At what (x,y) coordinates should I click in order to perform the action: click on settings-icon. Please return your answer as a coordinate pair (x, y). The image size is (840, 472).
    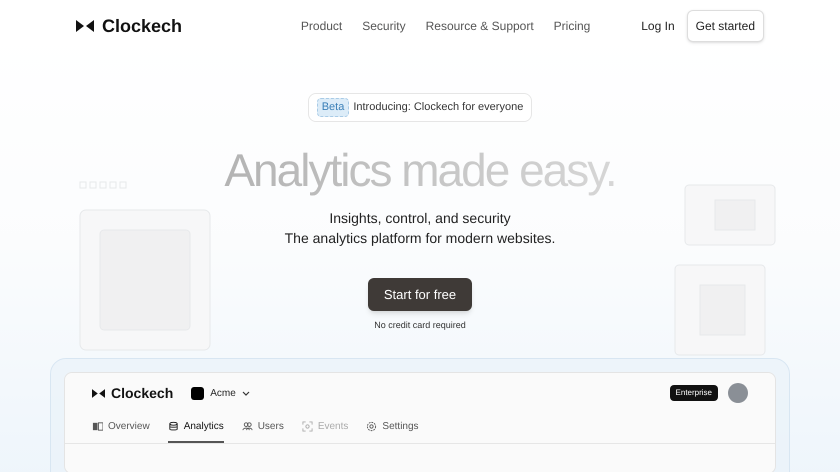
    Looking at the image, I should click on (372, 426).